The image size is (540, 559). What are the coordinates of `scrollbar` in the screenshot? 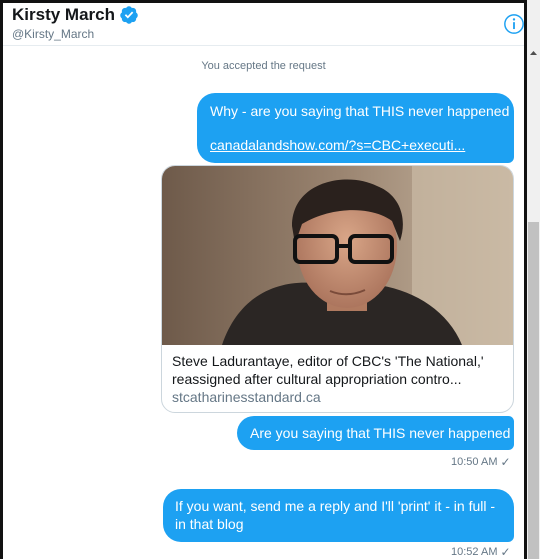 It's located at (533, 279).